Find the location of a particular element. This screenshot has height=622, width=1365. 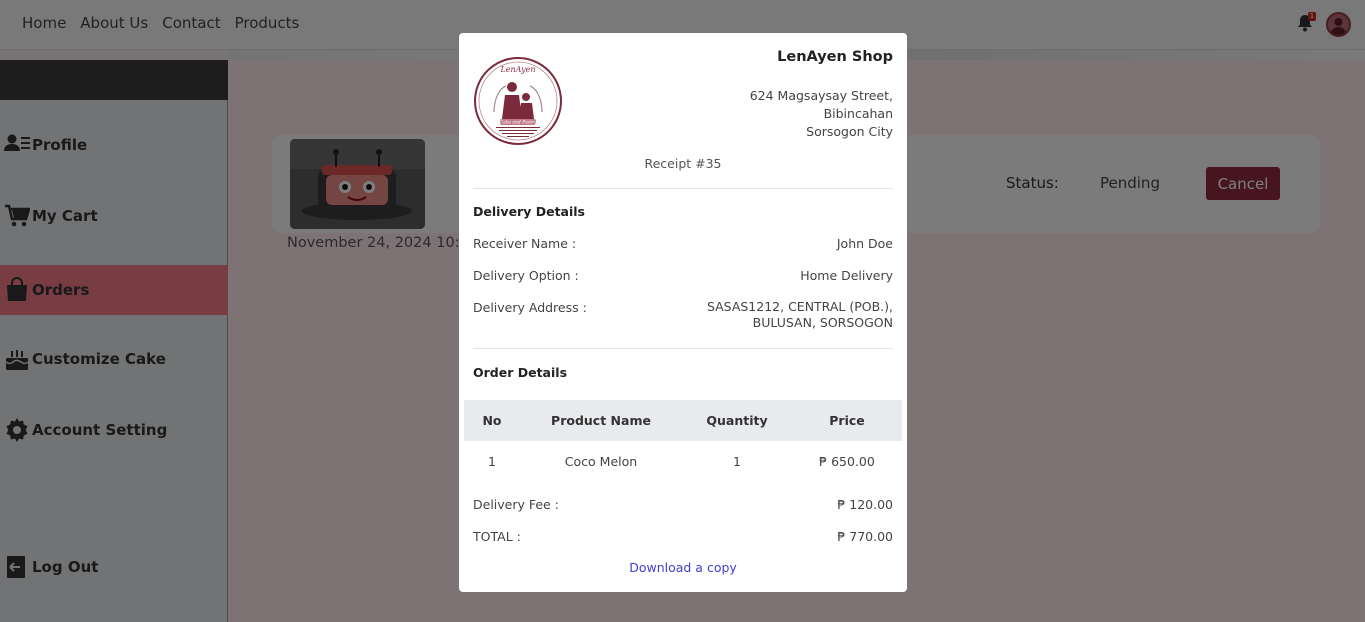

table-header-row: No Product Name Quantity Price is located at coordinates (683, 420).